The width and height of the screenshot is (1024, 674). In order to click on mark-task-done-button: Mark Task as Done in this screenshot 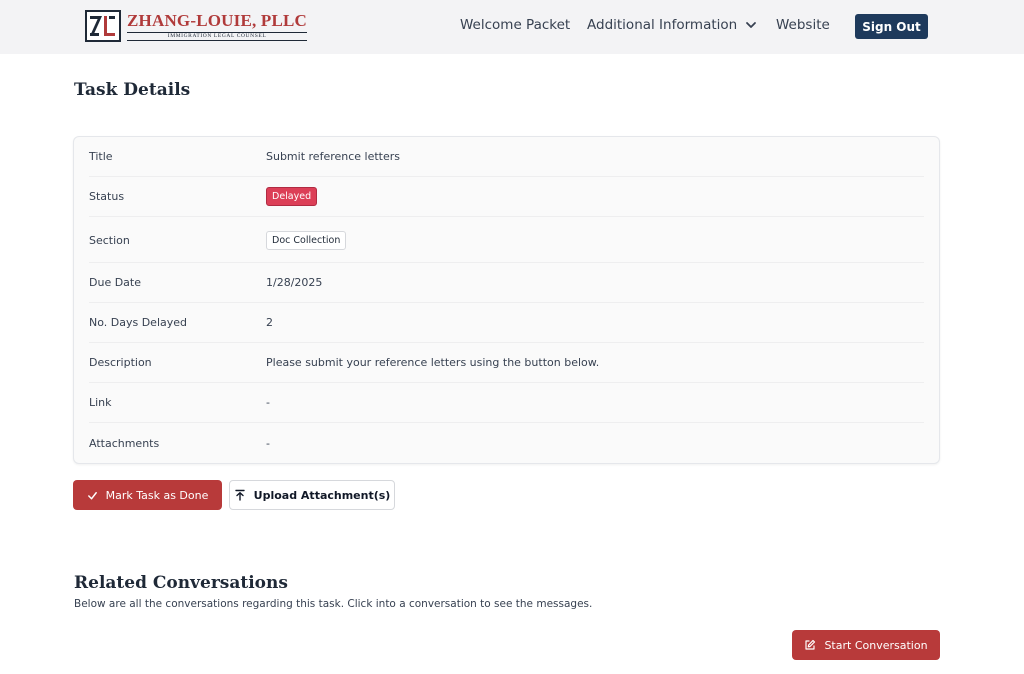, I will do `click(147, 495)`.